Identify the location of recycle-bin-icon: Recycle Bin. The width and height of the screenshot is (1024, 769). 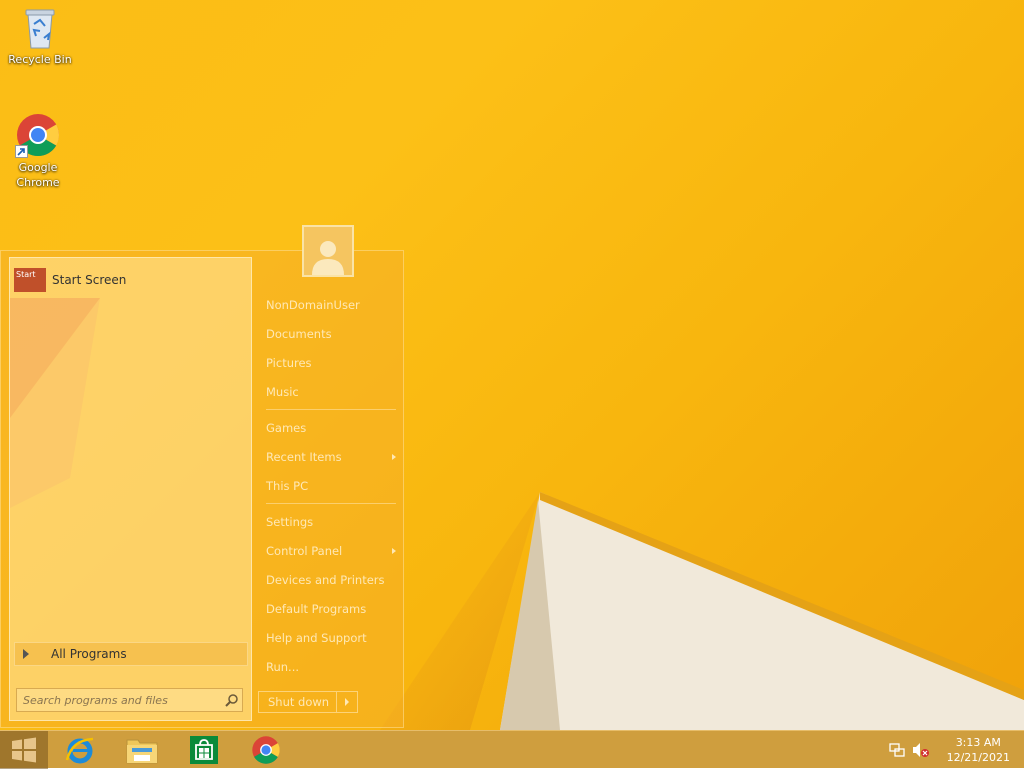
(40, 36).